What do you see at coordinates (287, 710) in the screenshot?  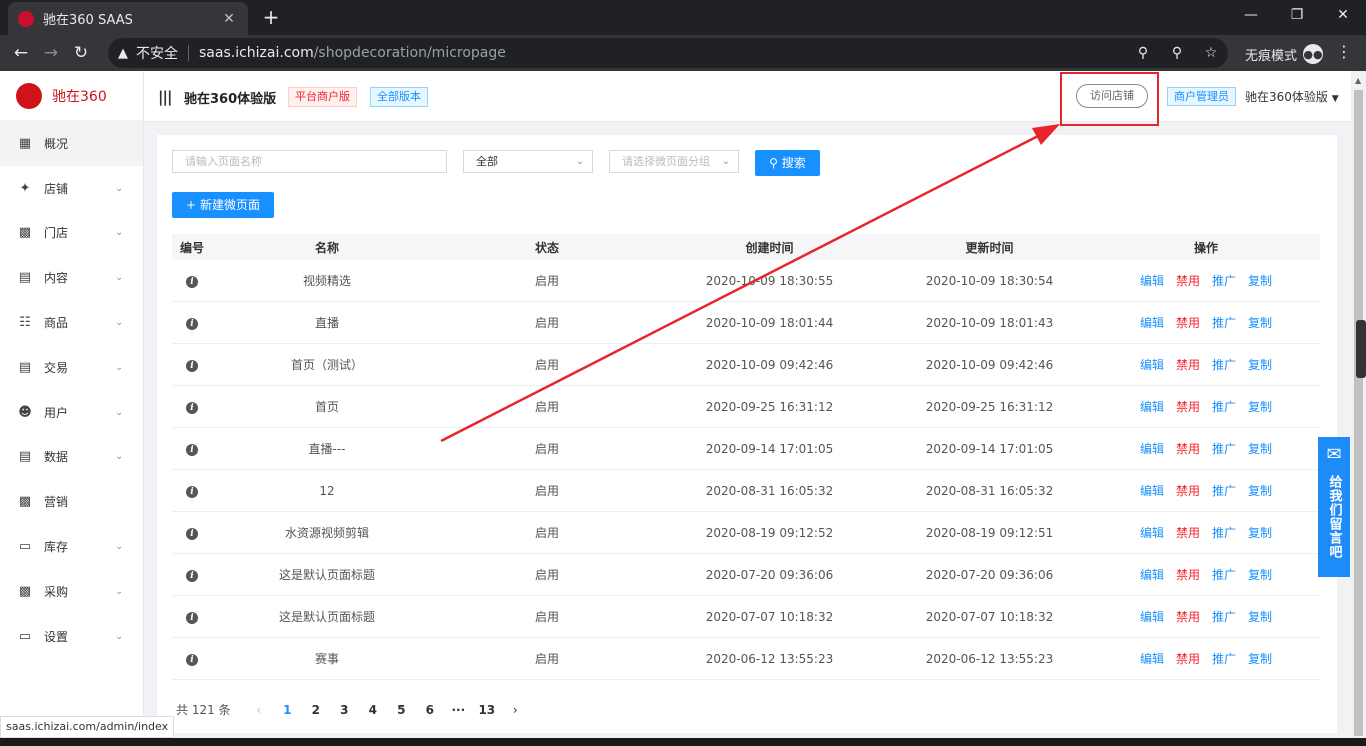 I see `page-number: 1` at bounding box center [287, 710].